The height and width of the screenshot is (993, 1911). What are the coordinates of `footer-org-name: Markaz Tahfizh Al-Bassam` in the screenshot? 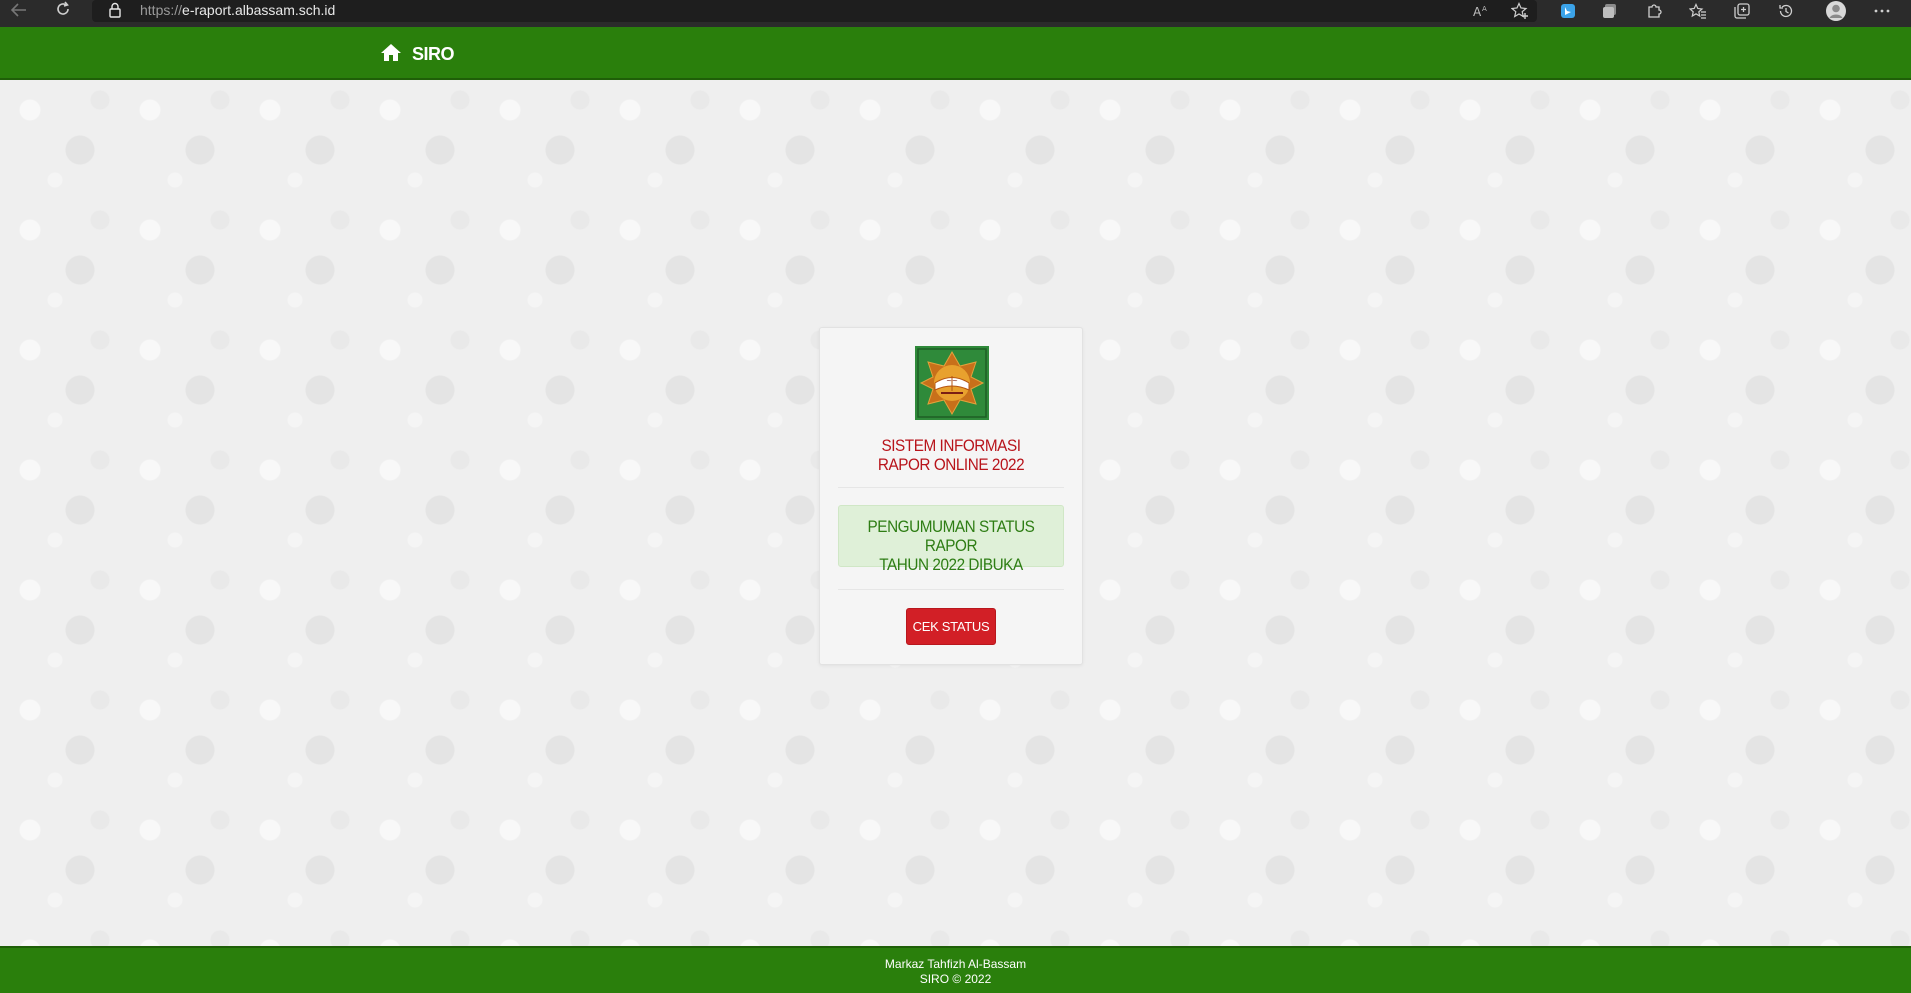 It's located at (955, 964).